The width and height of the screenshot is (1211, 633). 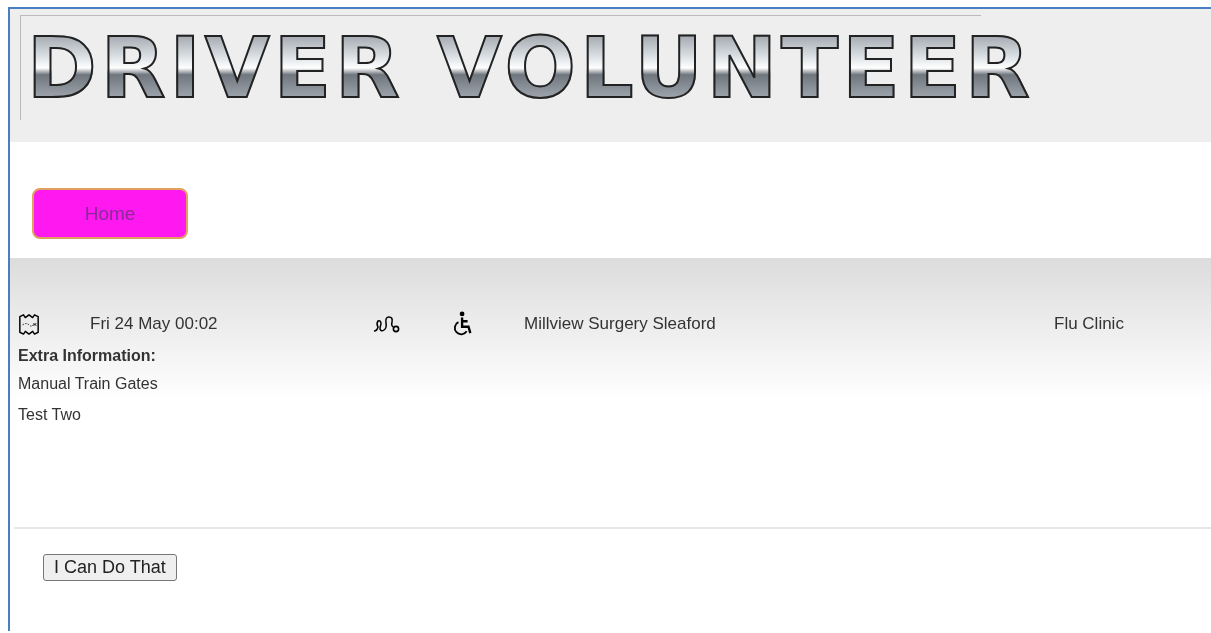 What do you see at coordinates (110, 567) in the screenshot?
I see `volunteer-button: I Can Do That` at bounding box center [110, 567].